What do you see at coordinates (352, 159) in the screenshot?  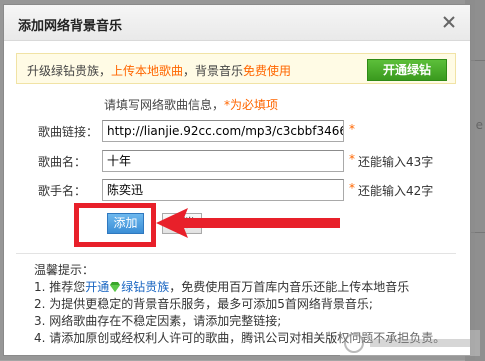 I see `name-required-mark: *` at bounding box center [352, 159].